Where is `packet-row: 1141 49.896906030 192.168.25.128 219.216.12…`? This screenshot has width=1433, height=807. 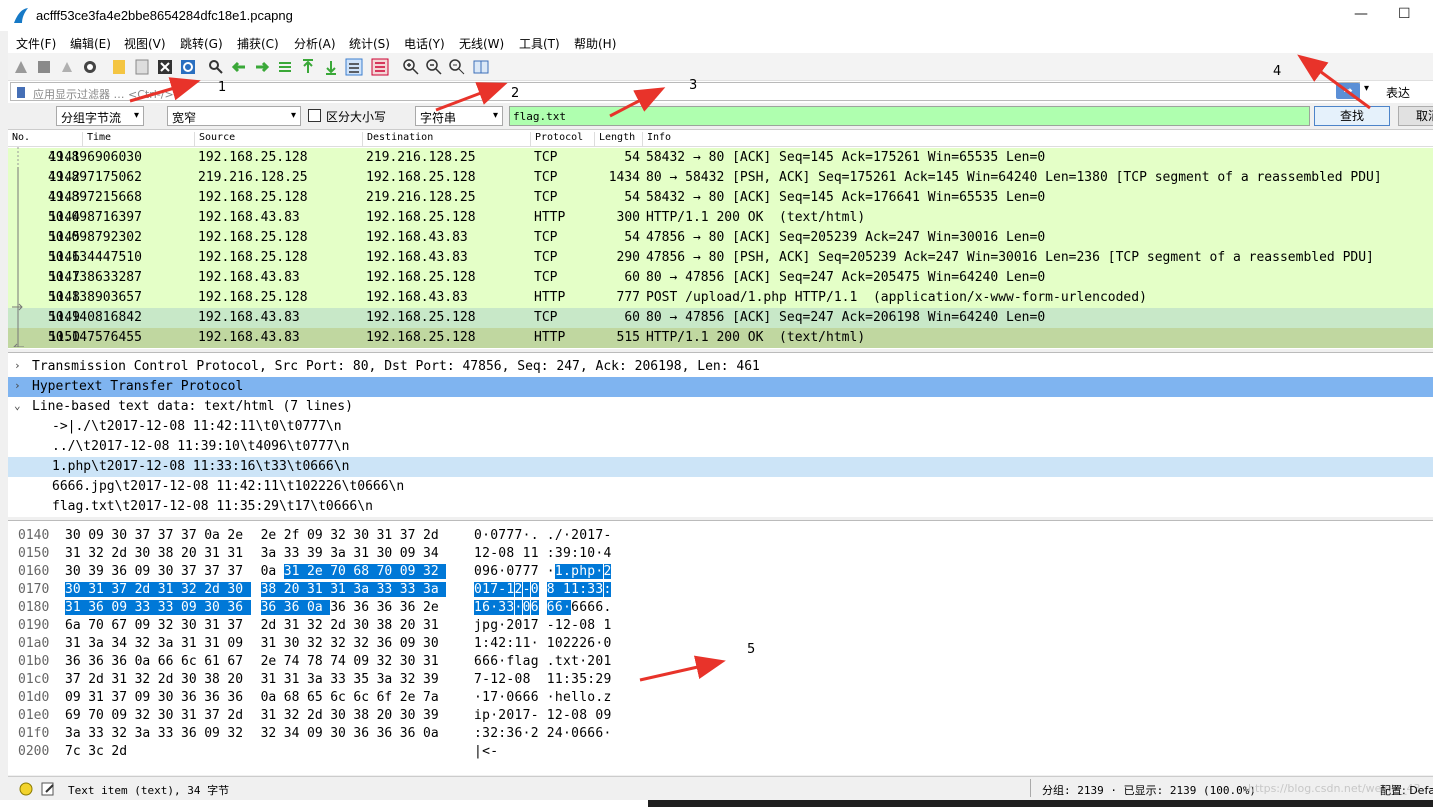 packet-row: 1141 49.896906030 192.168.25.128 219.216.12… is located at coordinates (720, 158).